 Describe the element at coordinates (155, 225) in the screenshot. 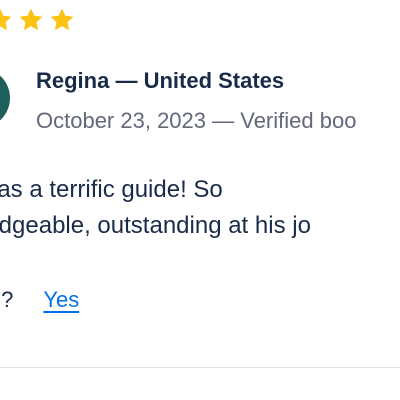

I see `review-text-line: ledgeable, outstanding at his jo` at that location.